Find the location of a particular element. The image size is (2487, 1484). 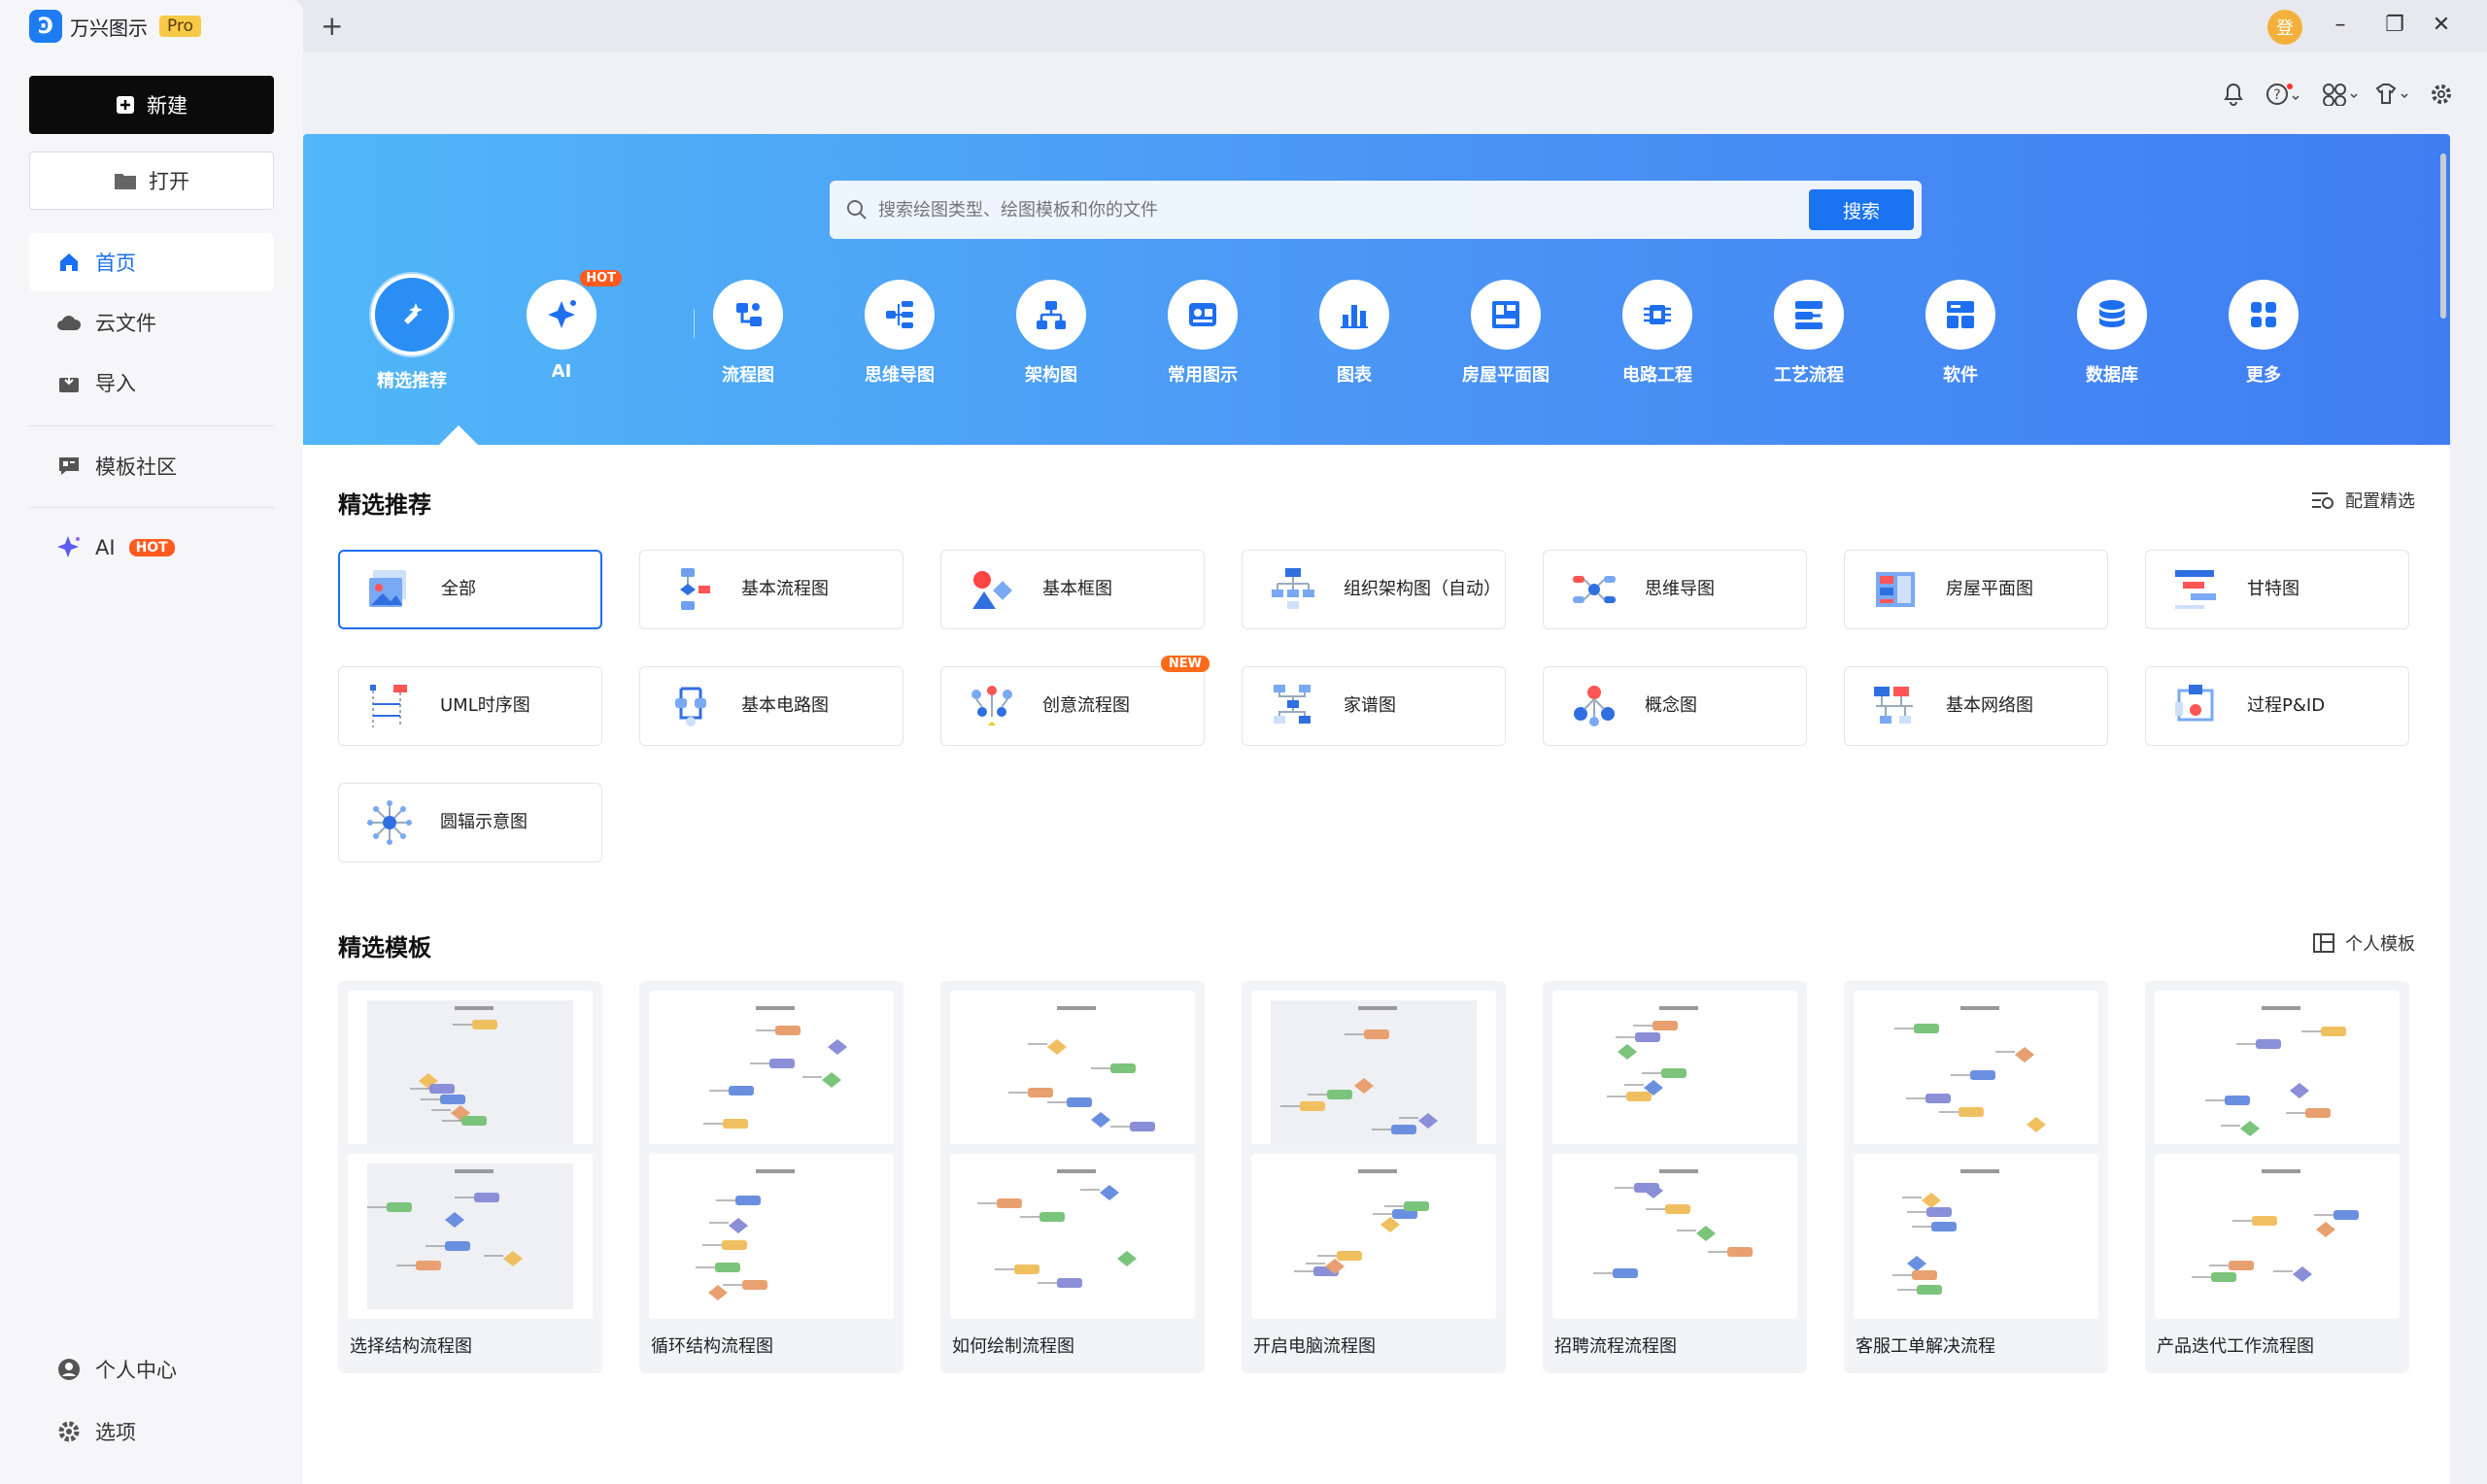

search-bar: 搜索 is located at coordinates (1376, 210).